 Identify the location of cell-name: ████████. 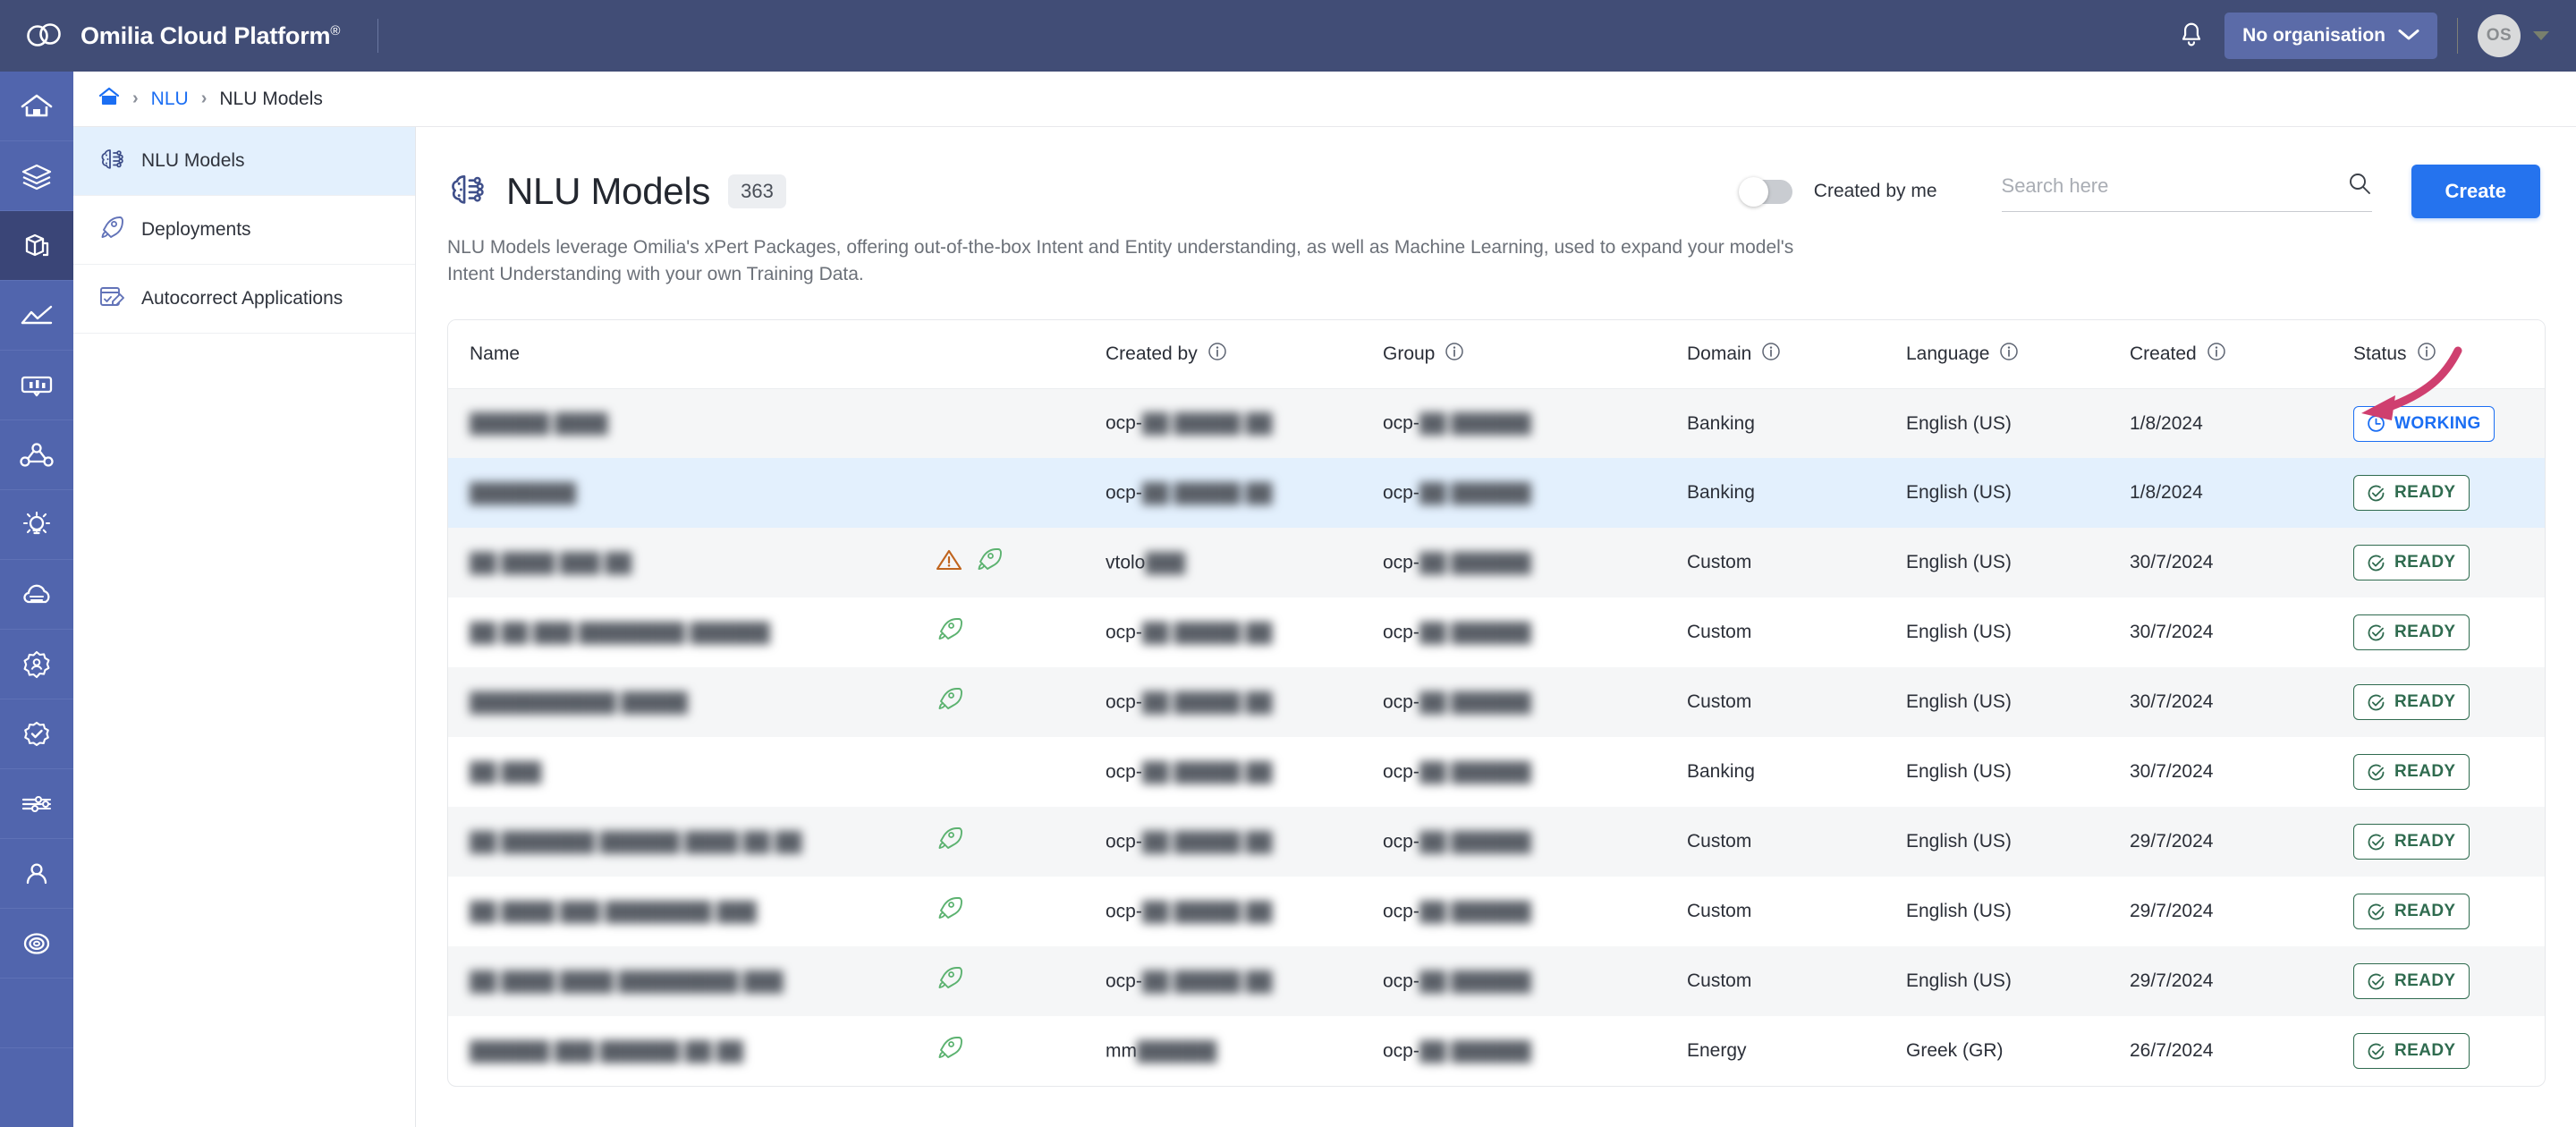
(692, 493).